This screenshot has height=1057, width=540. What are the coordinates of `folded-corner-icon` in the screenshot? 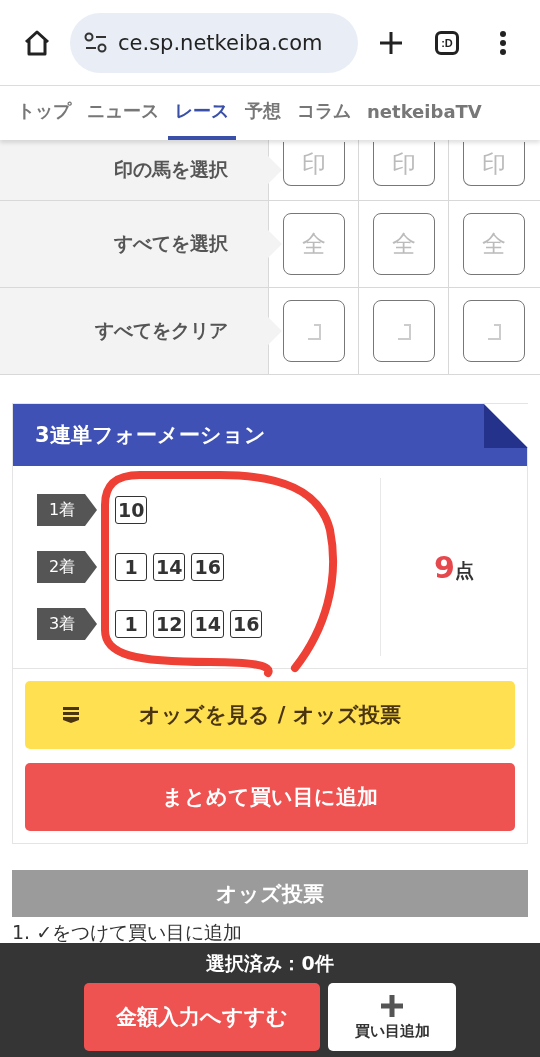 It's located at (506, 426).